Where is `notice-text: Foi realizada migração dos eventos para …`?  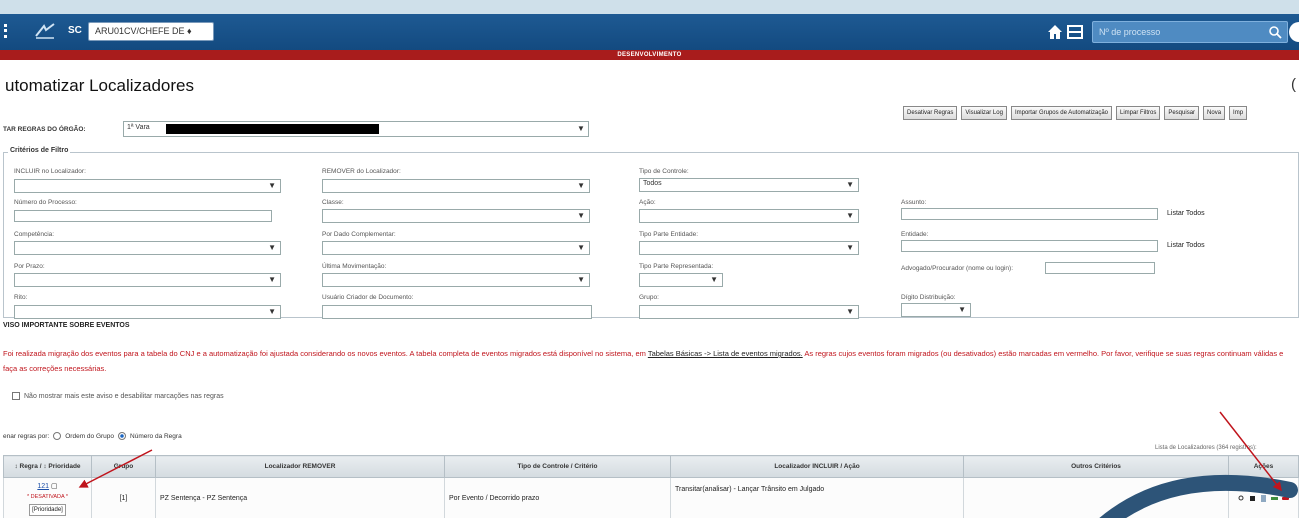 notice-text: Foi realizada migração dos eventos para … is located at coordinates (650, 361).